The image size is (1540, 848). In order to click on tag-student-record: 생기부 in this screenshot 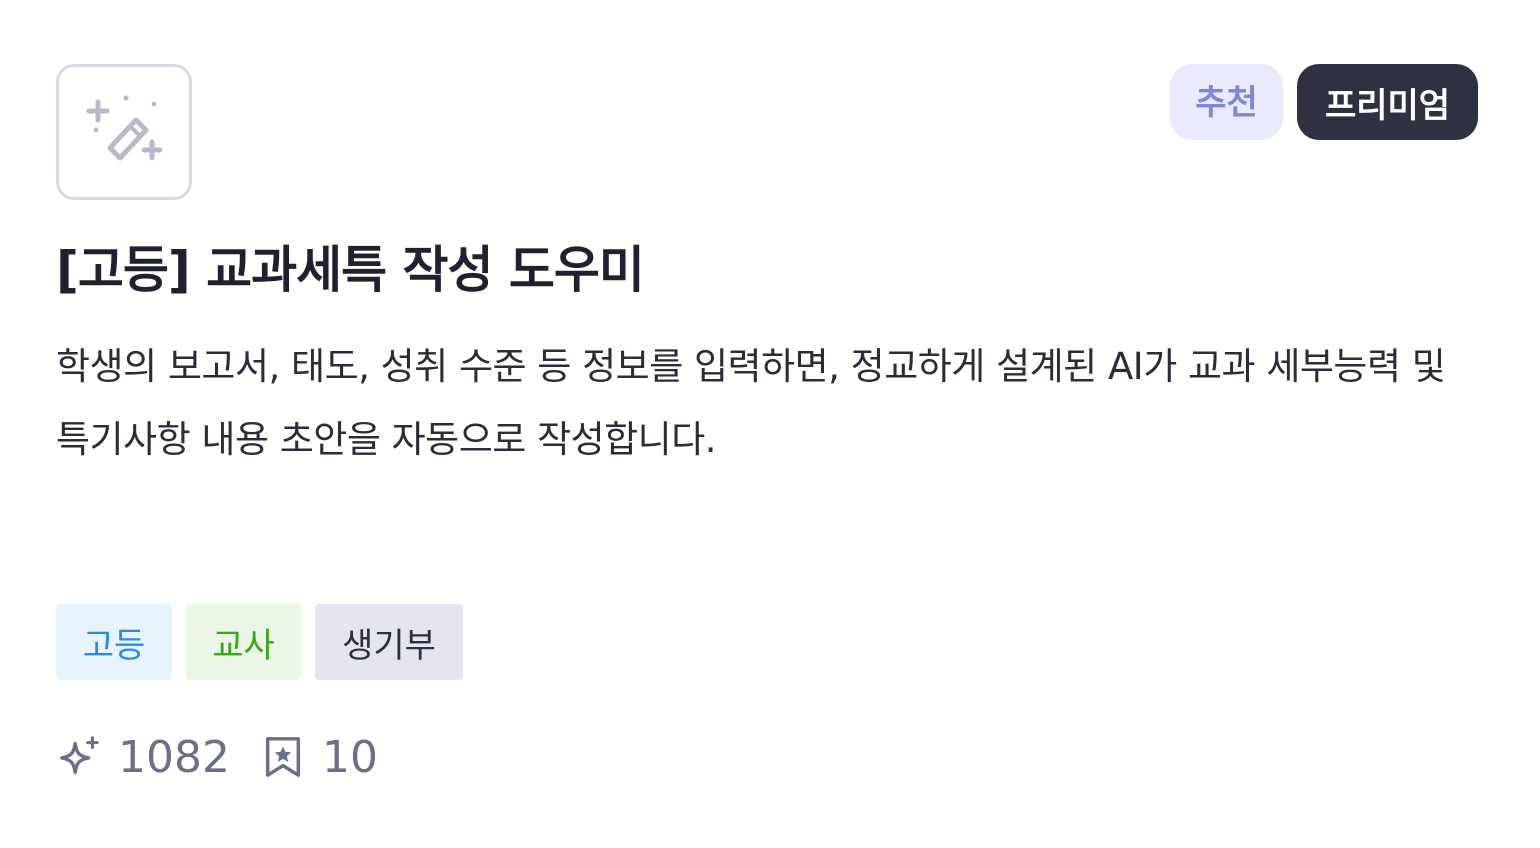, I will do `click(389, 642)`.